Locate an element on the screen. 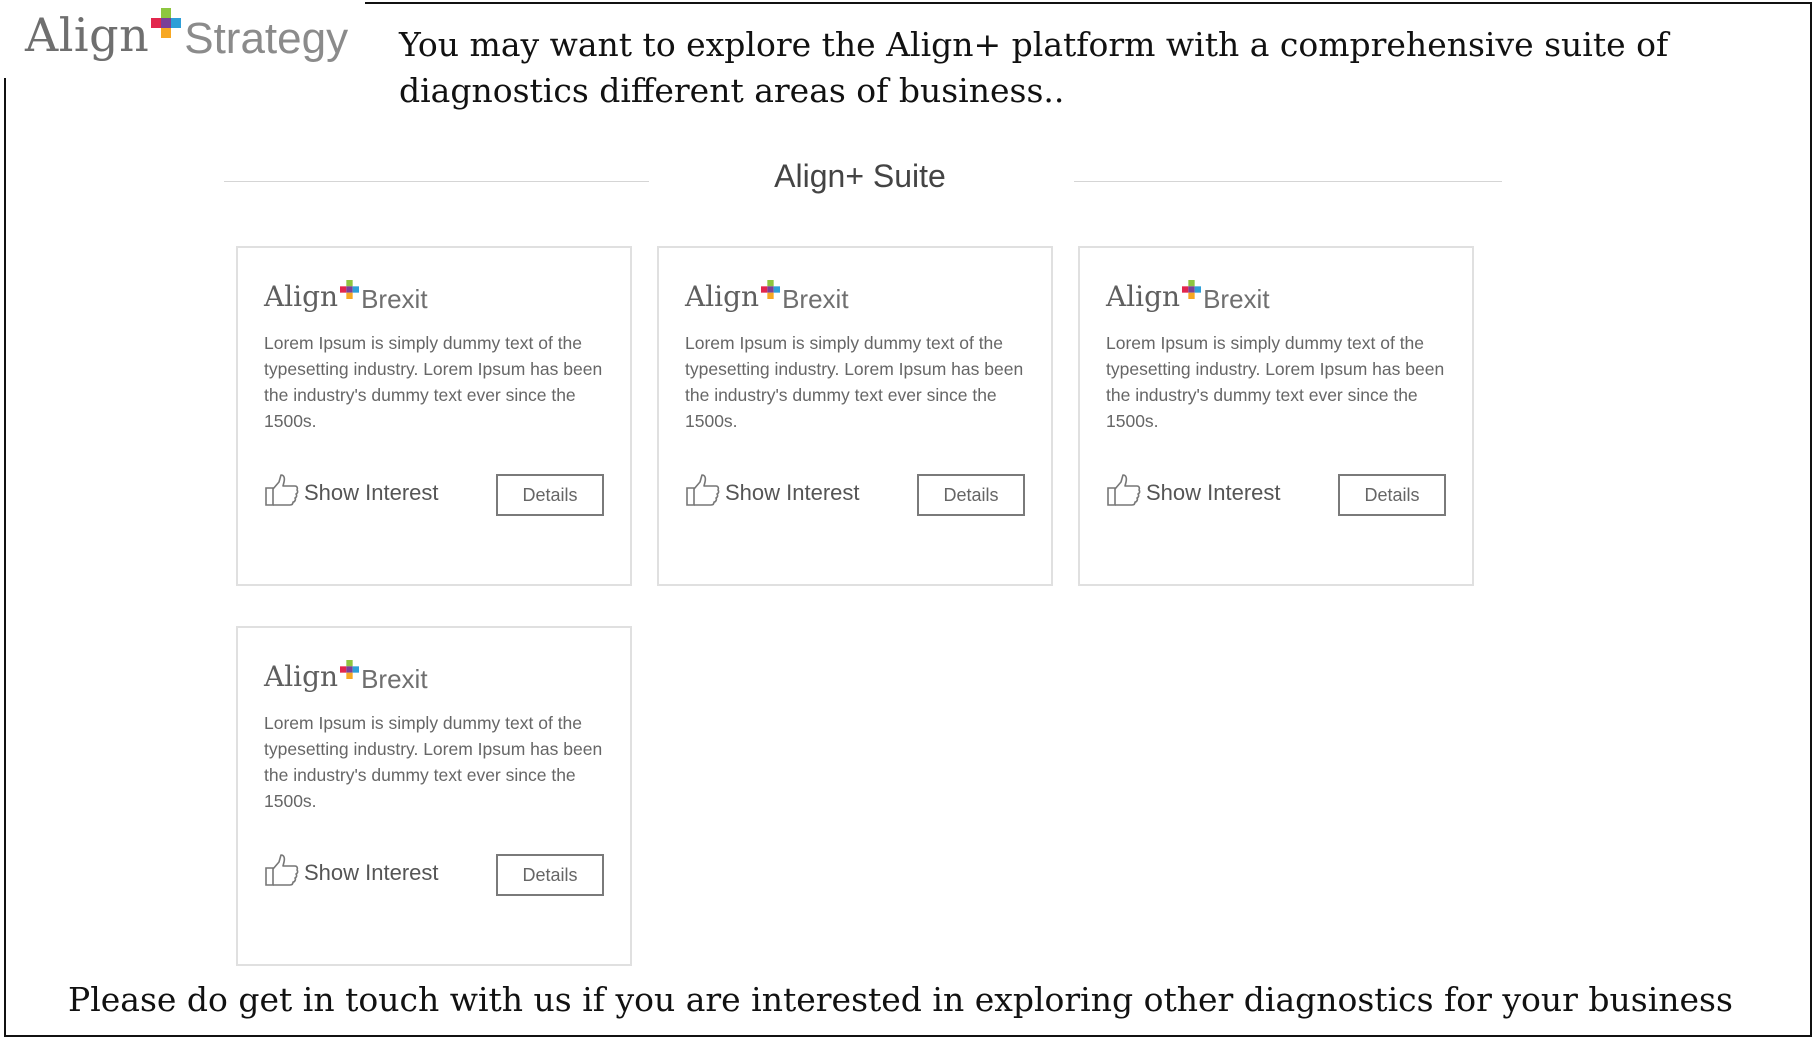 This screenshot has height=1045, width=1817. suite-title-rule-left is located at coordinates (436, 181).